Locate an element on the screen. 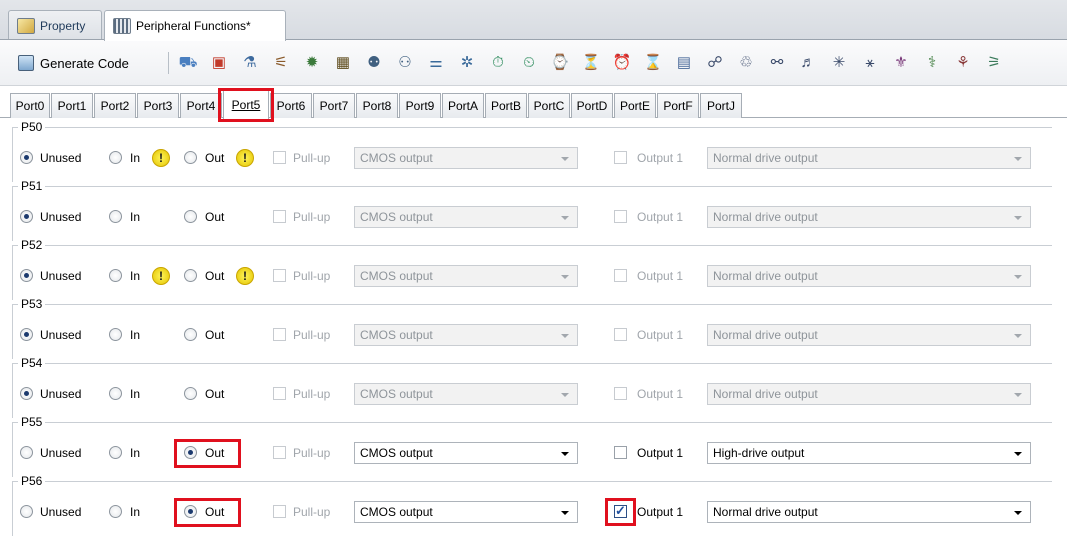  tab-port9: Port9 is located at coordinates (420, 105).